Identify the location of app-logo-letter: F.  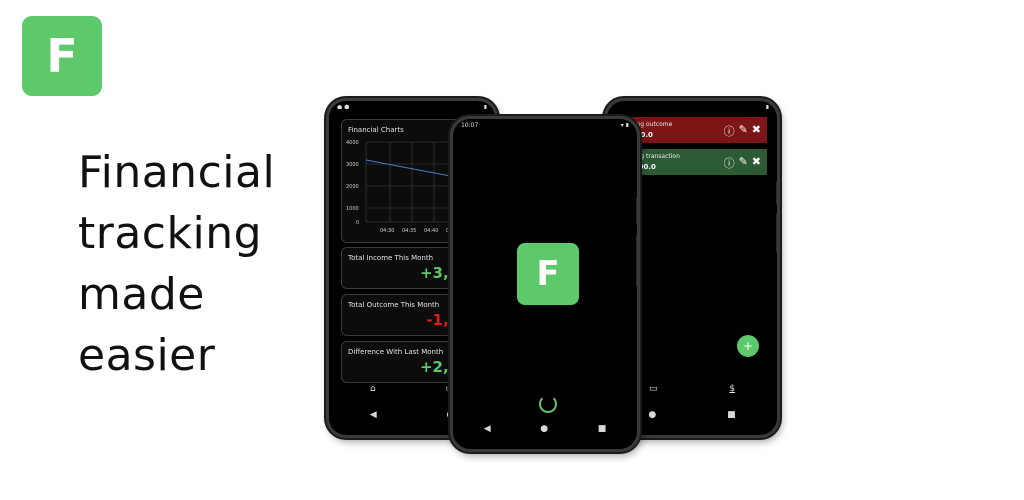
(62, 56).